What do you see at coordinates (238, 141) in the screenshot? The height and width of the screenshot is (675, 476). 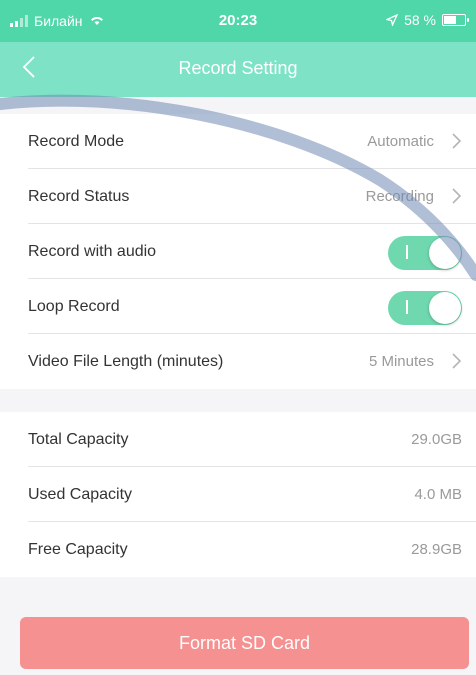 I see `record-mode-row: Record Mode Automatic` at bounding box center [238, 141].